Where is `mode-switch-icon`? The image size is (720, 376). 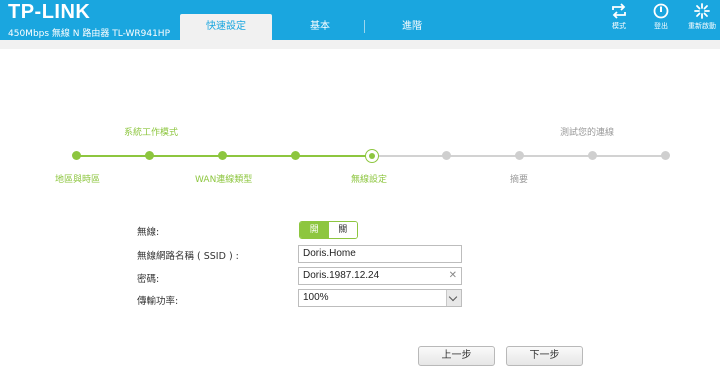 mode-switch-icon is located at coordinates (619, 12).